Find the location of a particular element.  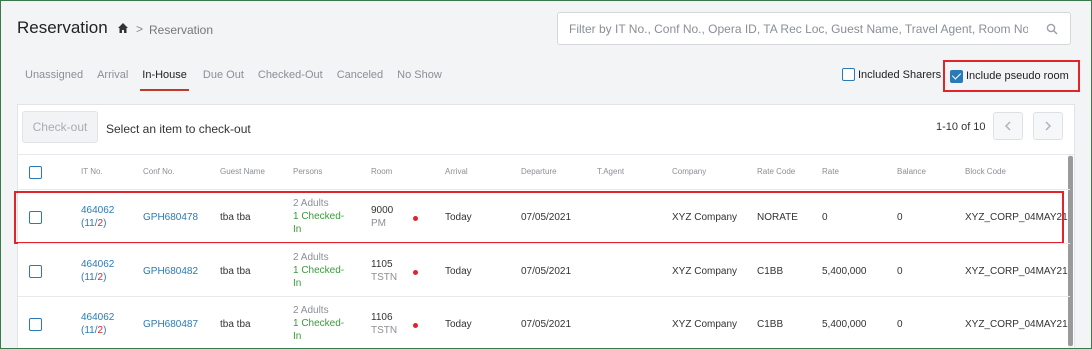

breadcrumb-current: Reservation is located at coordinates (181, 30).